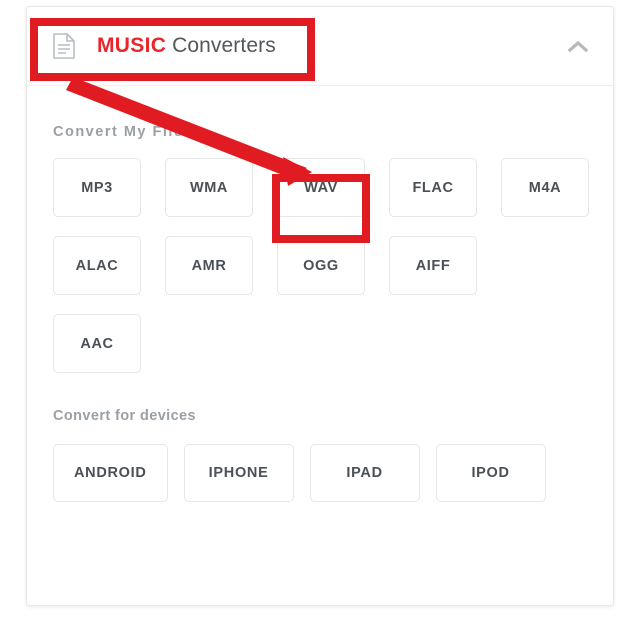  I want to click on card-header: MUSIC Converters, so click(320, 46).